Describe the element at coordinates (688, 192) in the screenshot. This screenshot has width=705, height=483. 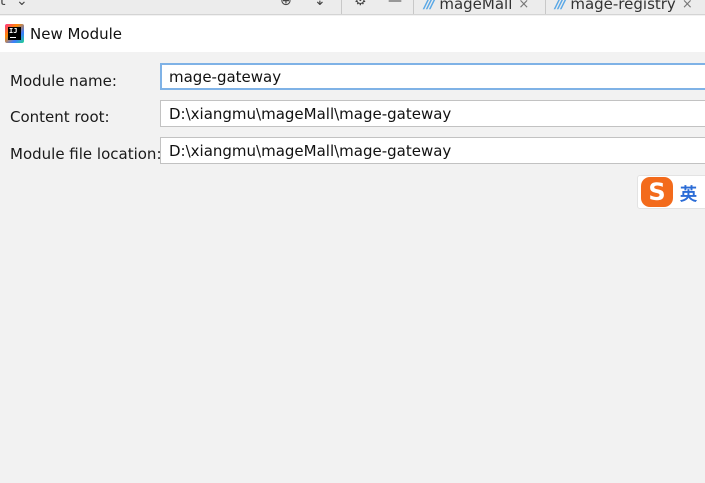
I see `ime-language-mode: 英` at that location.